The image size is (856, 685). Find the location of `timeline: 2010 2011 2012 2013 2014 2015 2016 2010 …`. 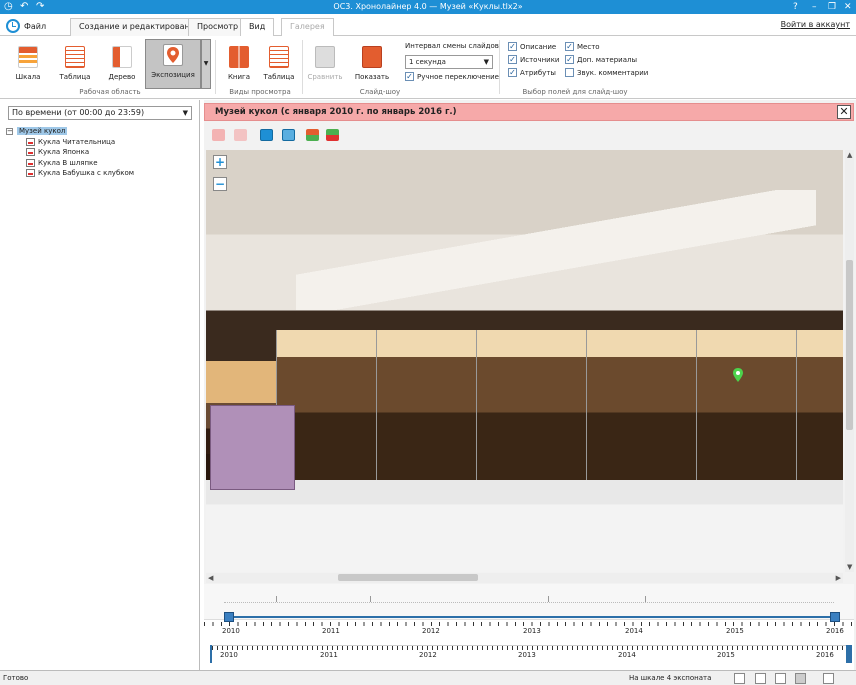

timeline: 2010 2011 2012 2013 2014 2015 2016 2010 … is located at coordinates (529, 627).